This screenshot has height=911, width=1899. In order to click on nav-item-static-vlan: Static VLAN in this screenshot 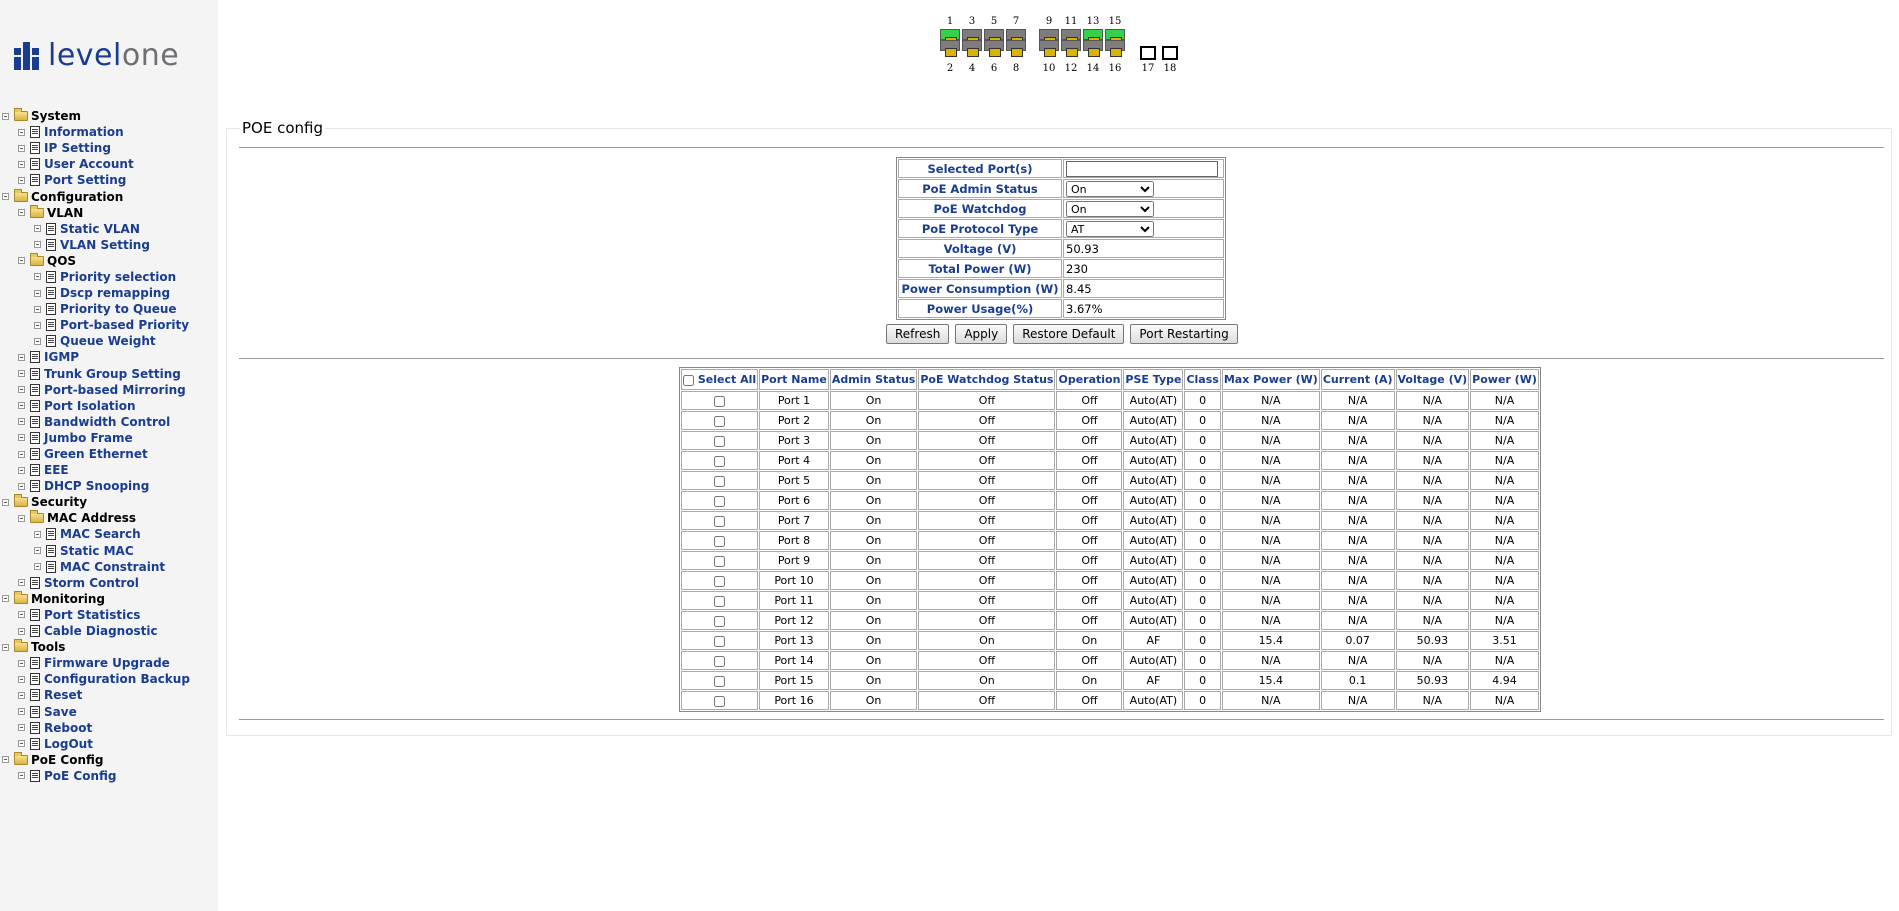, I will do `click(95, 229)`.